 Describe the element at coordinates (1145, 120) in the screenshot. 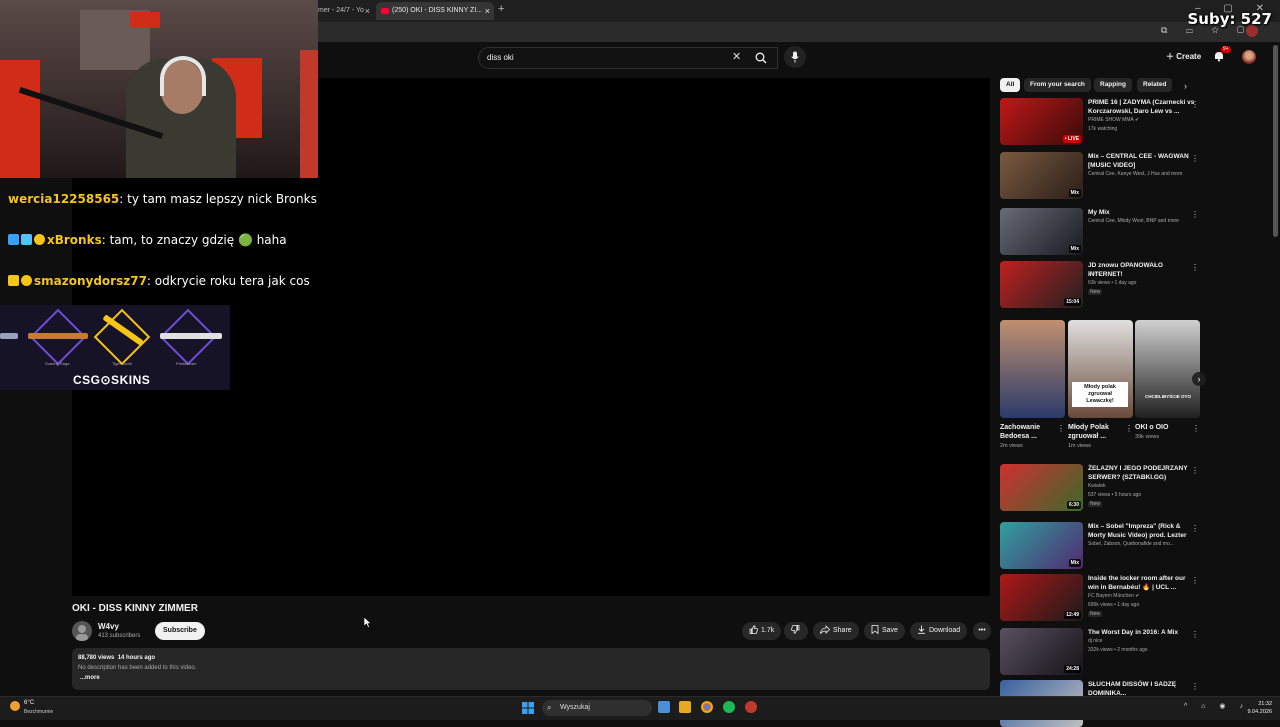

I see `recommendation-channel: PRIME SHOW MMA ✔` at that location.